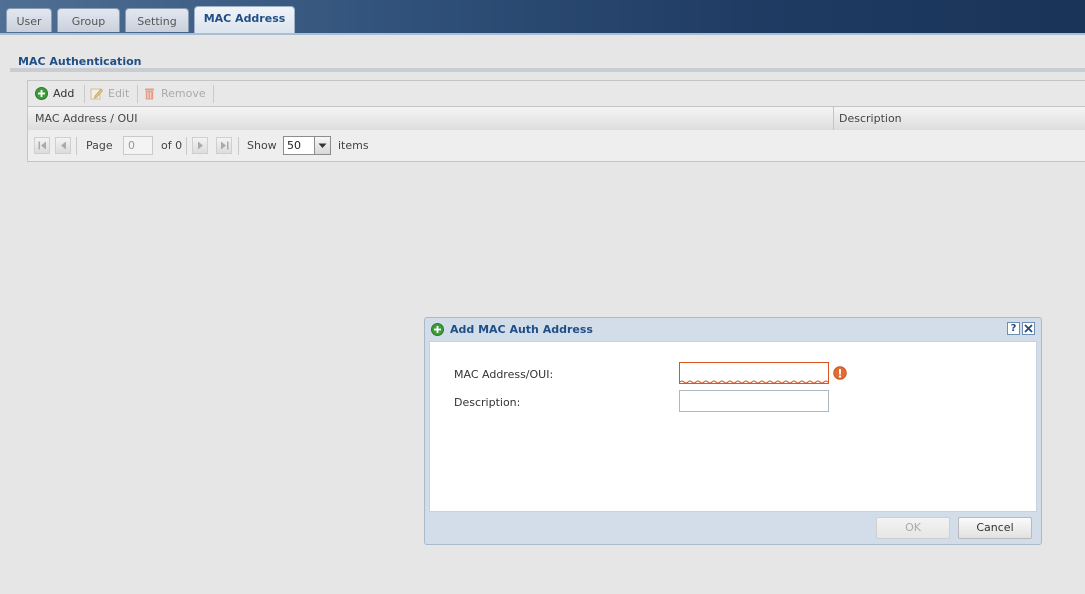  What do you see at coordinates (86, 118) in the screenshot?
I see `column-header-mac: MAC Address / OUI` at bounding box center [86, 118].